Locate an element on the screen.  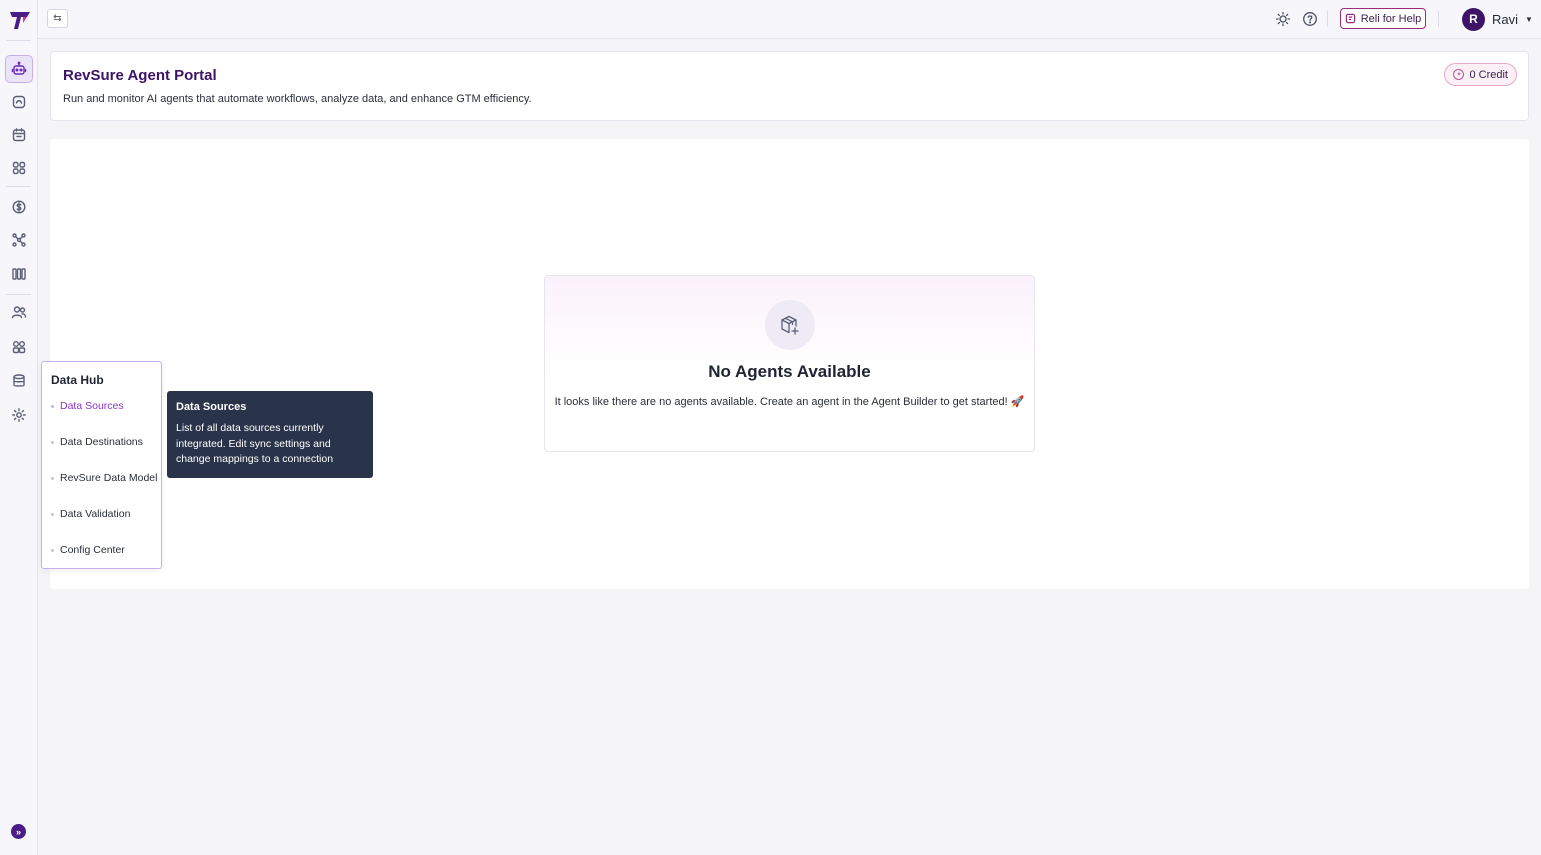
expand-sidebar-button: » is located at coordinates (18, 831).